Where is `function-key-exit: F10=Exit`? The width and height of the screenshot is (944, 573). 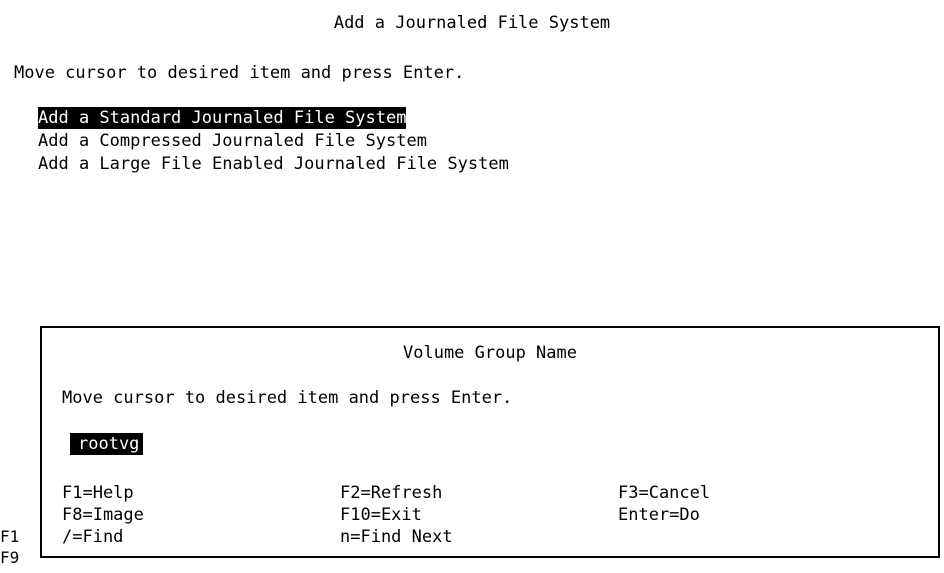
function-key-exit: F10=Exit is located at coordinates (381, 515).